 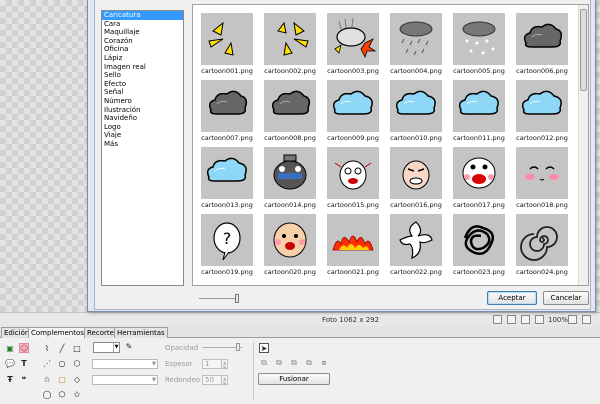 What do you see at coordinates (142, 110) in the screenshot?
I see `category-item: Ilustración` at bounding box center [142, 110].